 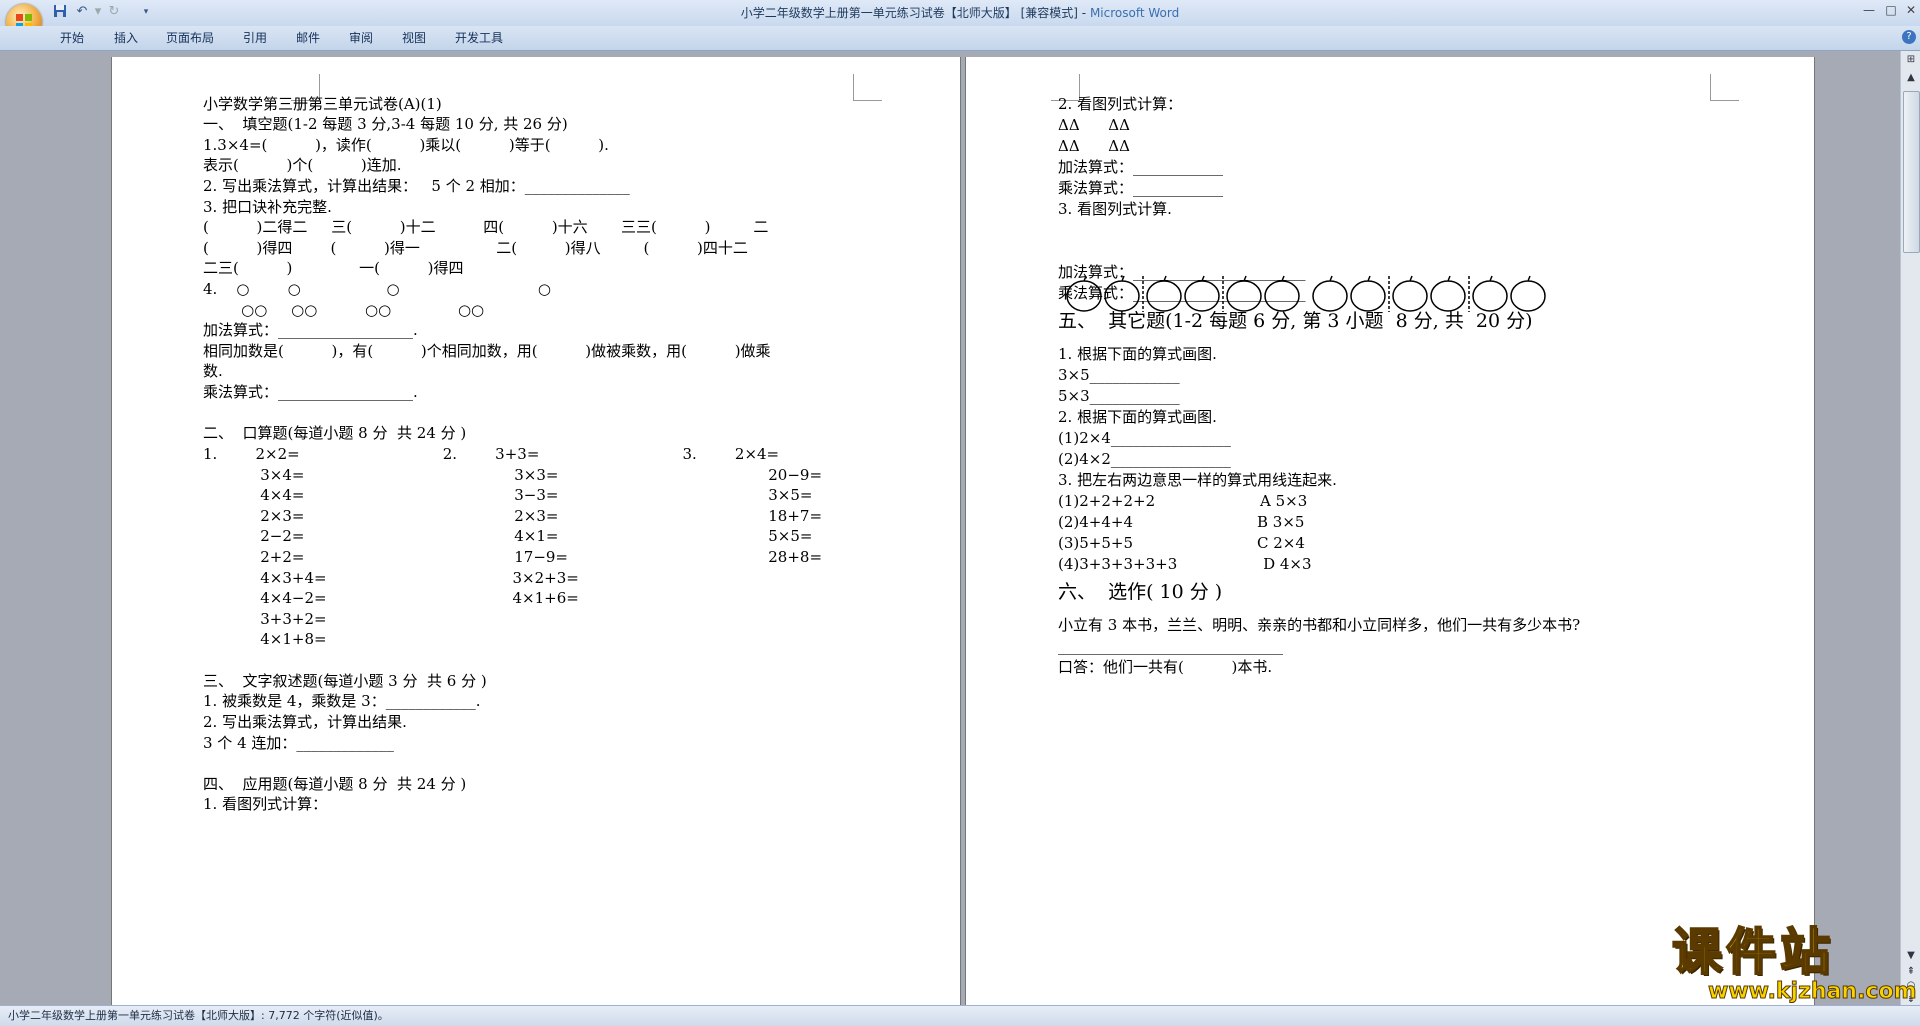 What do you see at coordinates (310, 330) in the screenshot?
I see `text-line: 加法算式：__________________.` at bounding box center [310, 330].